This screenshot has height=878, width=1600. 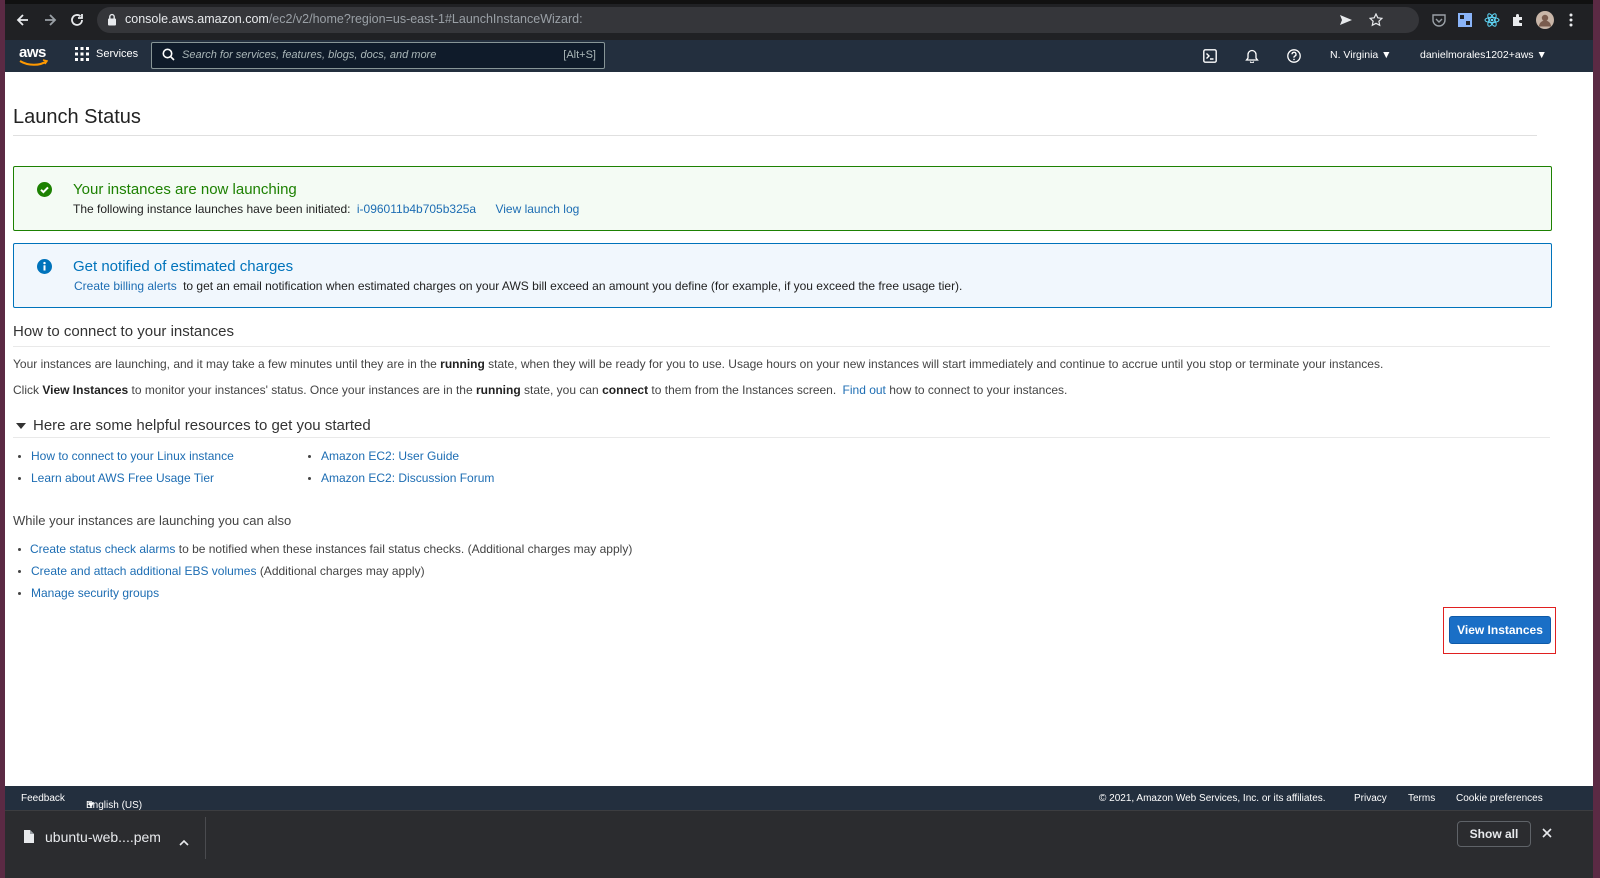 What do you see at coordinates (1499, 798) in the screenshot?
I see `cookie-preferences-link: Cookie preferences` at bounding box center [1499, 798].